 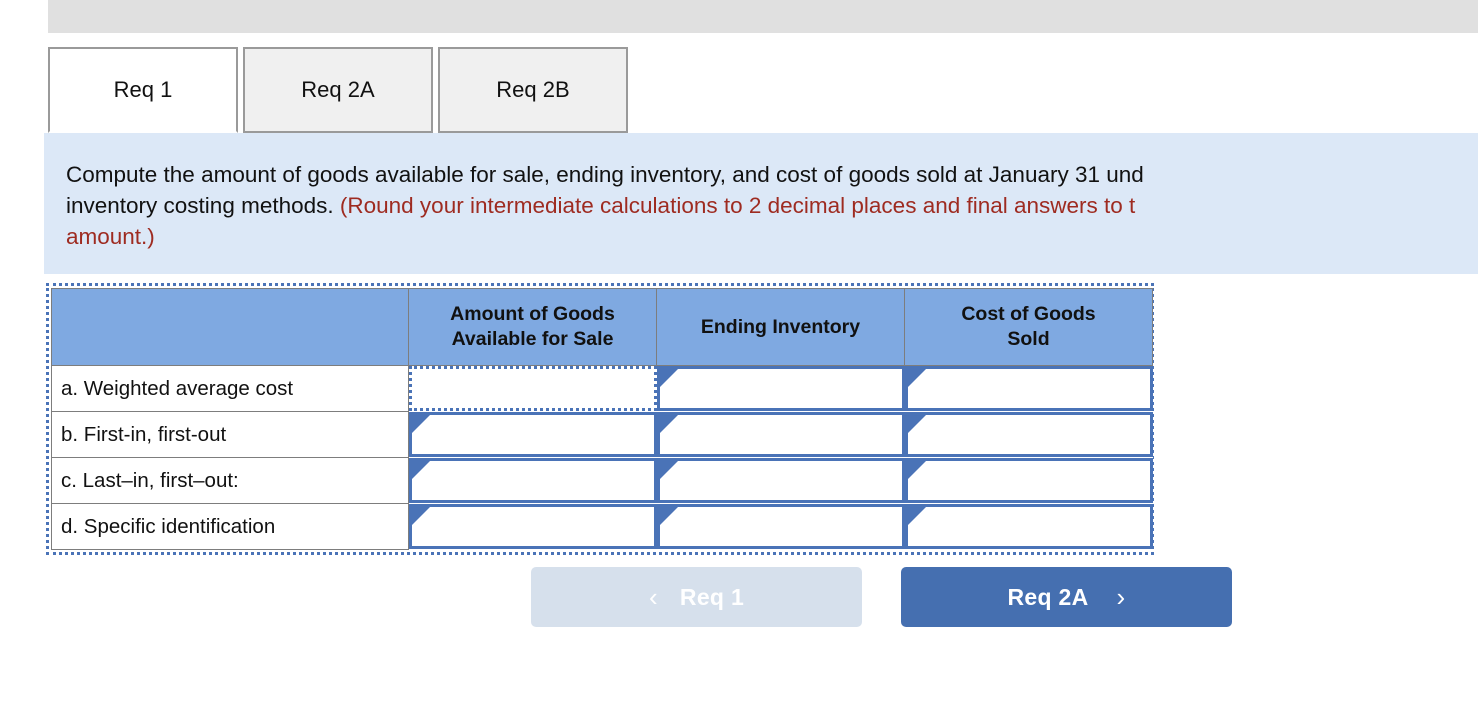 I want to click on input-specific-id-goods-available, so click(x=533, y=526).